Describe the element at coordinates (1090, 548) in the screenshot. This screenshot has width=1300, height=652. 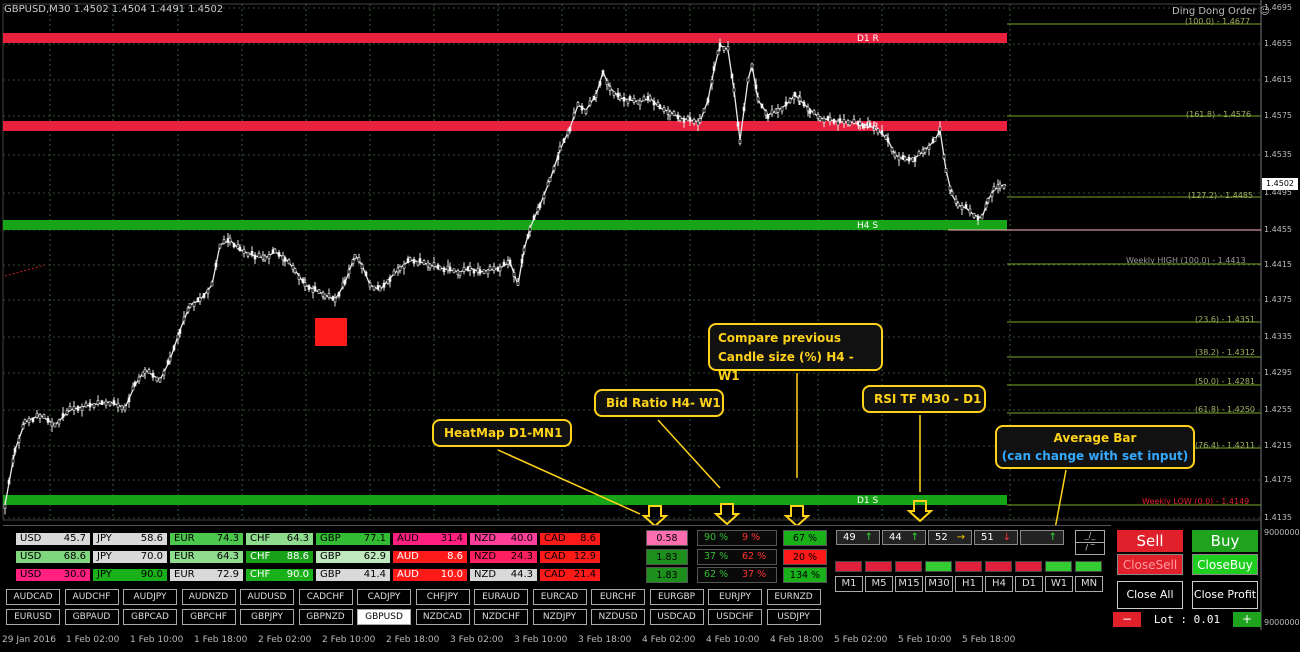
I see `trend-down-button: / ‾` at that location.